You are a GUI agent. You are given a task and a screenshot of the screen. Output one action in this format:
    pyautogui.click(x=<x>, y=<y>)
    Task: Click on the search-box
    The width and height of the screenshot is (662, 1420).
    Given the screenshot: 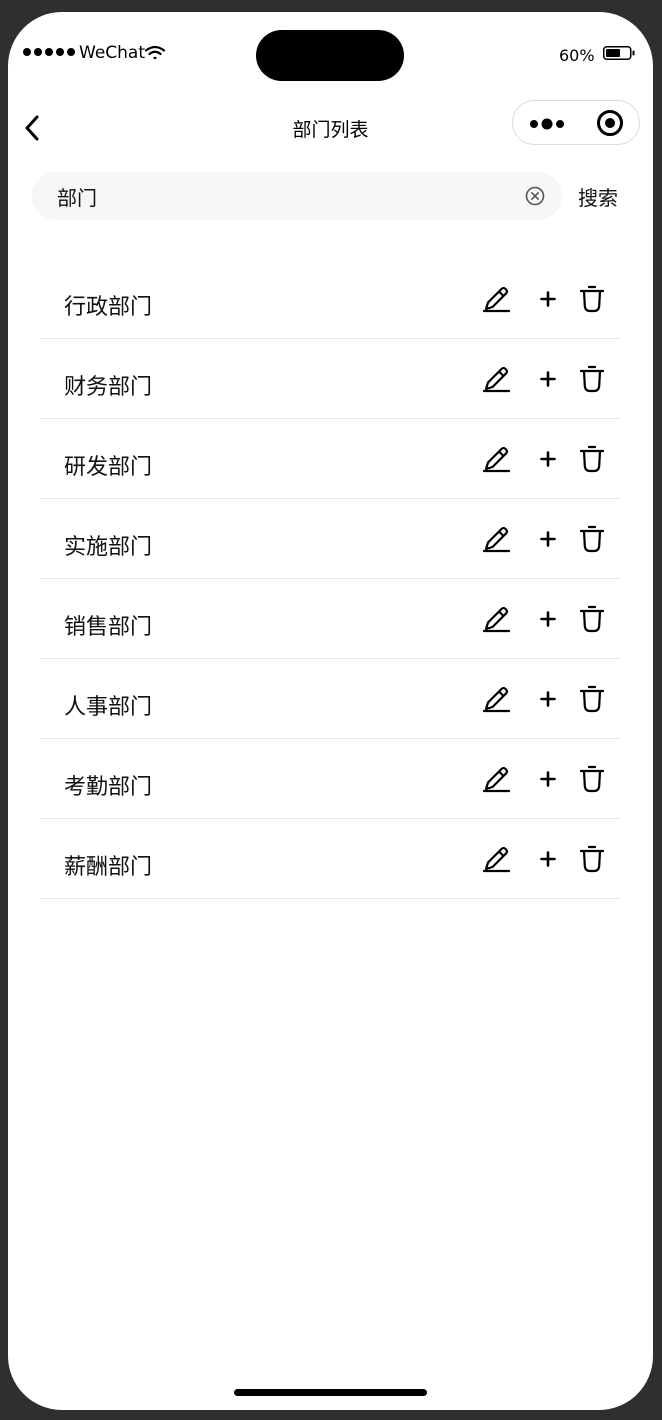 What is the action you would take?
    pyautogui.click(x=297, y=196)
    